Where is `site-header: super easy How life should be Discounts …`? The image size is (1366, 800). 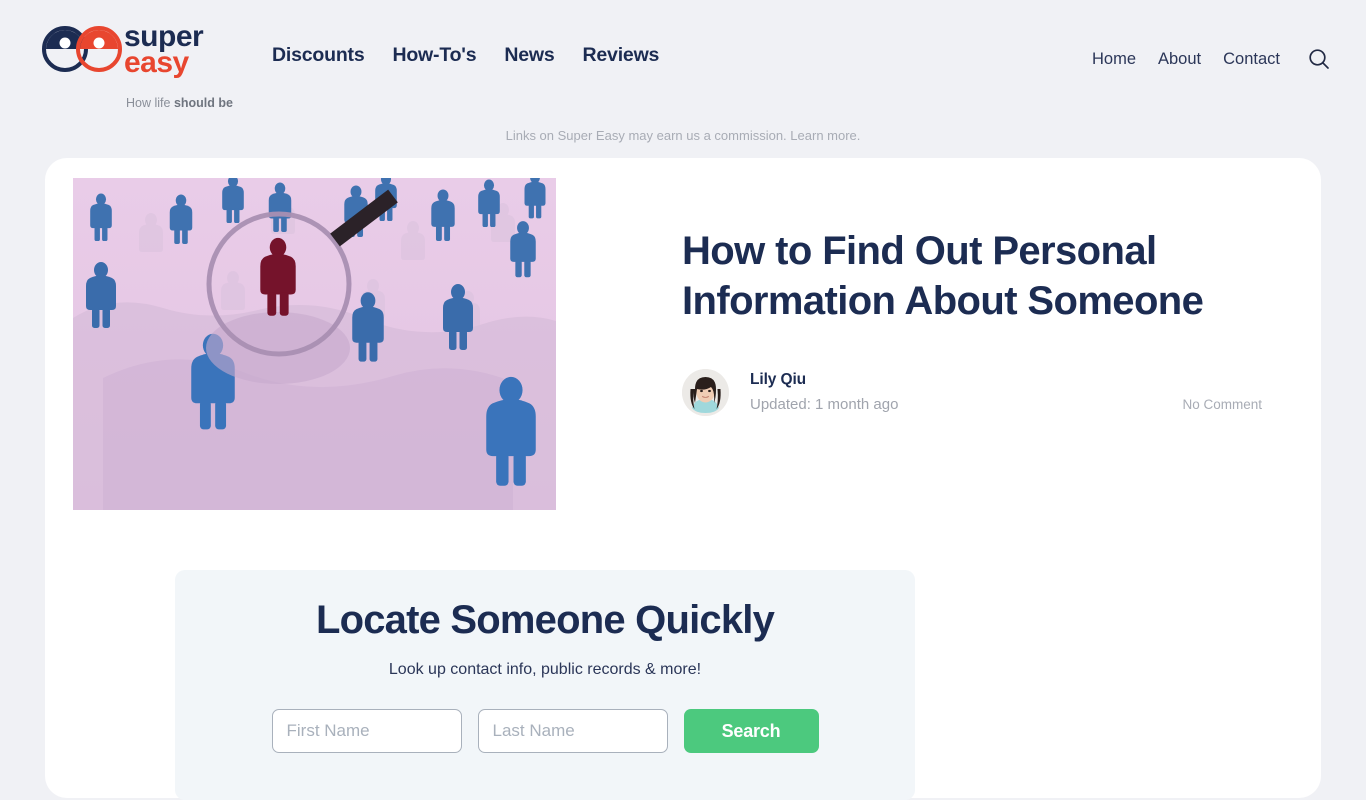
site-header: super easy How life should be Discounts … is located at coordinates (683, 56).